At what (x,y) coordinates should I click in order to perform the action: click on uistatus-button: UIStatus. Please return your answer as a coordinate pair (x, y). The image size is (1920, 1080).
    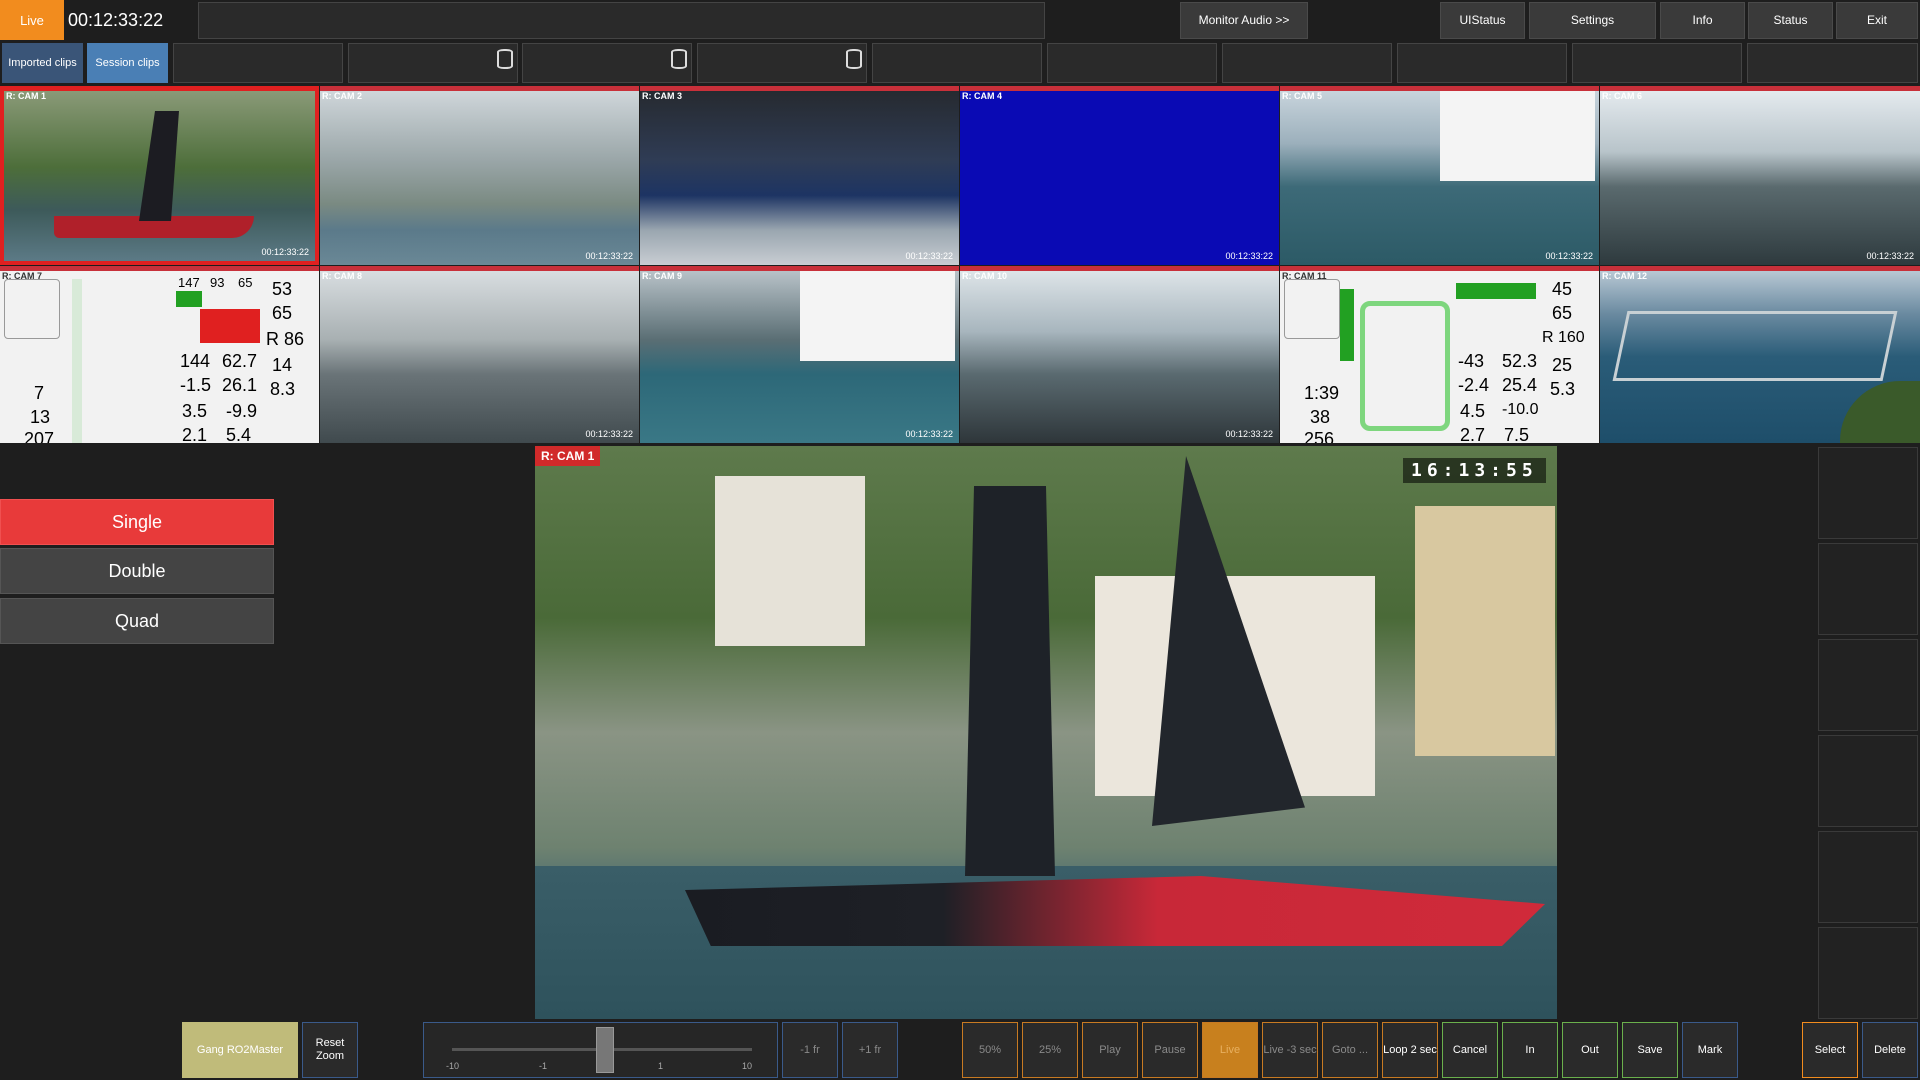
    Looking at the image, I should click on (1482, 20).